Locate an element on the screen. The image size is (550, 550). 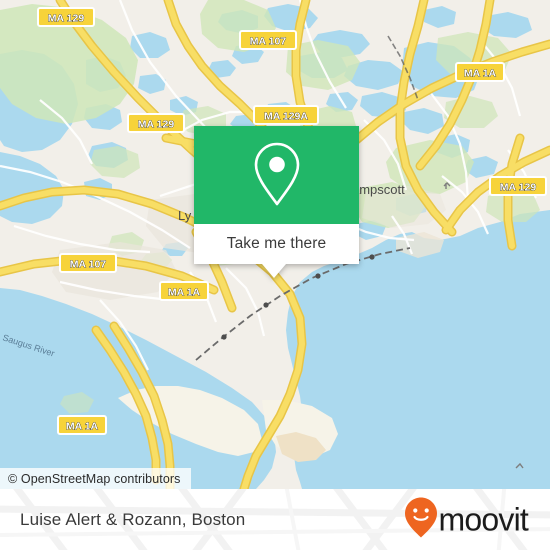
road-shield-ma129a: MA 129A is located at coordinates (286, 115).